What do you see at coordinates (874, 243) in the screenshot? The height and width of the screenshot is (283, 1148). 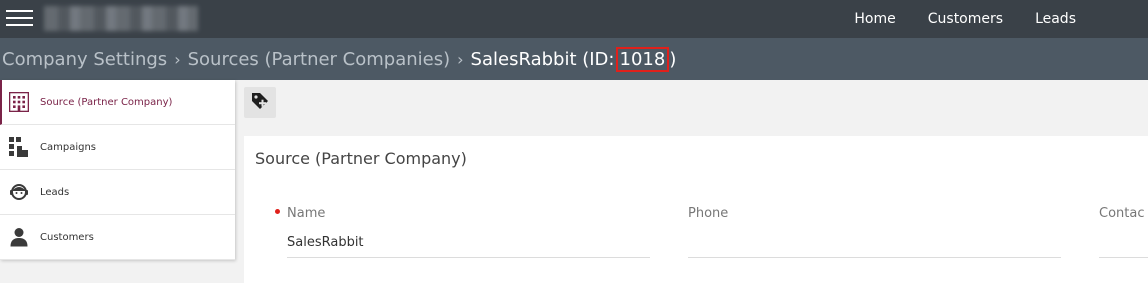 I see `phone-input` at bounding box center [874, 243].